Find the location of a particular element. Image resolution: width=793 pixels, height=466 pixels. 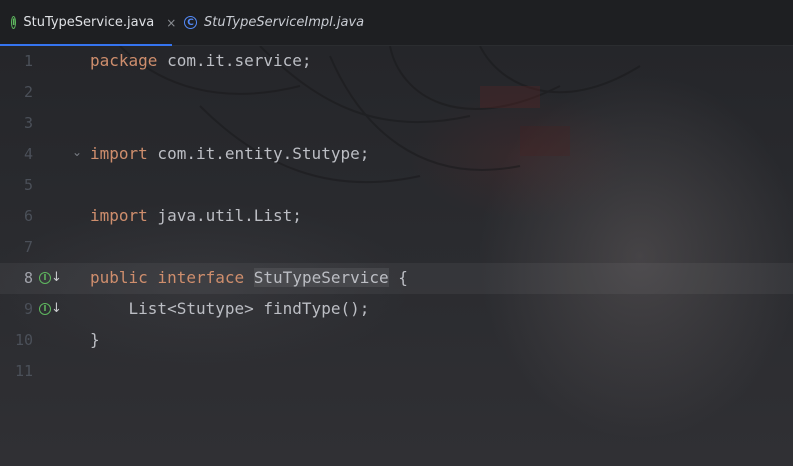

tab-stutypeservice: I StuTypeService.java × is located at coordinates (88, 23).